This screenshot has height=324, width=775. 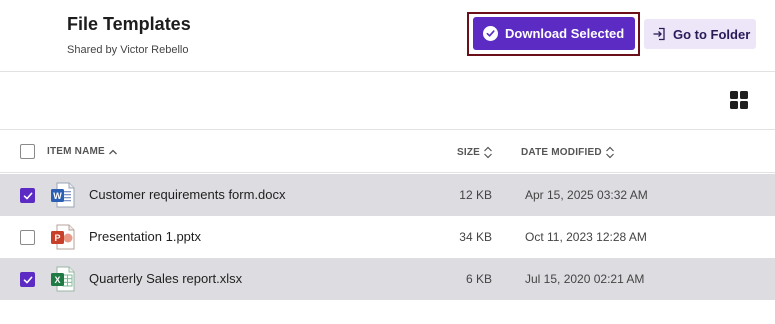 What do you see at coordinates (63, 279) in the screenshot?
I see `excel-file-icon: X` at bounding box center [63, 279].